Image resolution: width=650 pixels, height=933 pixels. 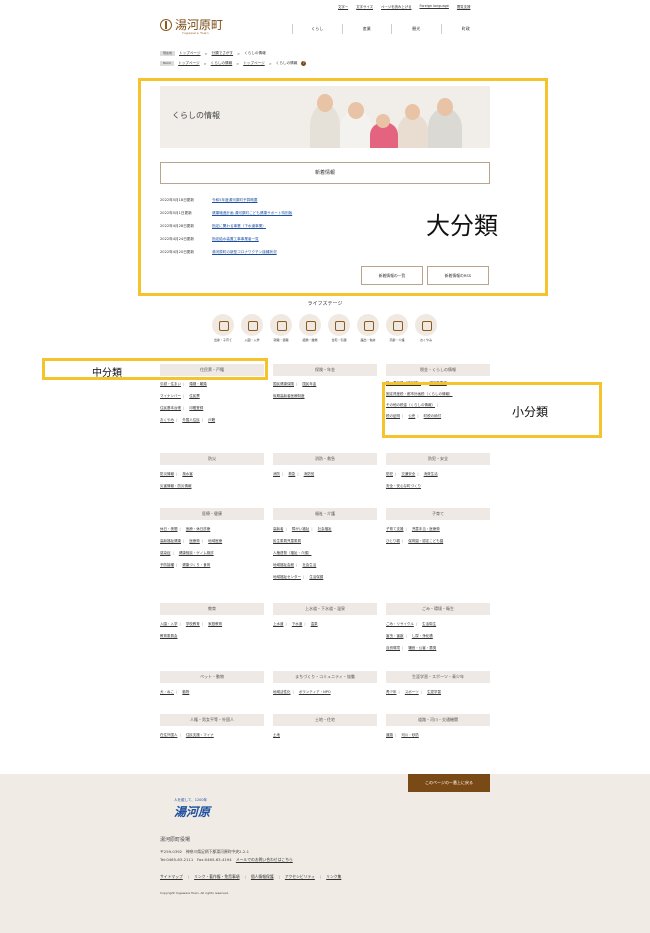 I want to click on category-link: 土地, so click(x=276, y=735).